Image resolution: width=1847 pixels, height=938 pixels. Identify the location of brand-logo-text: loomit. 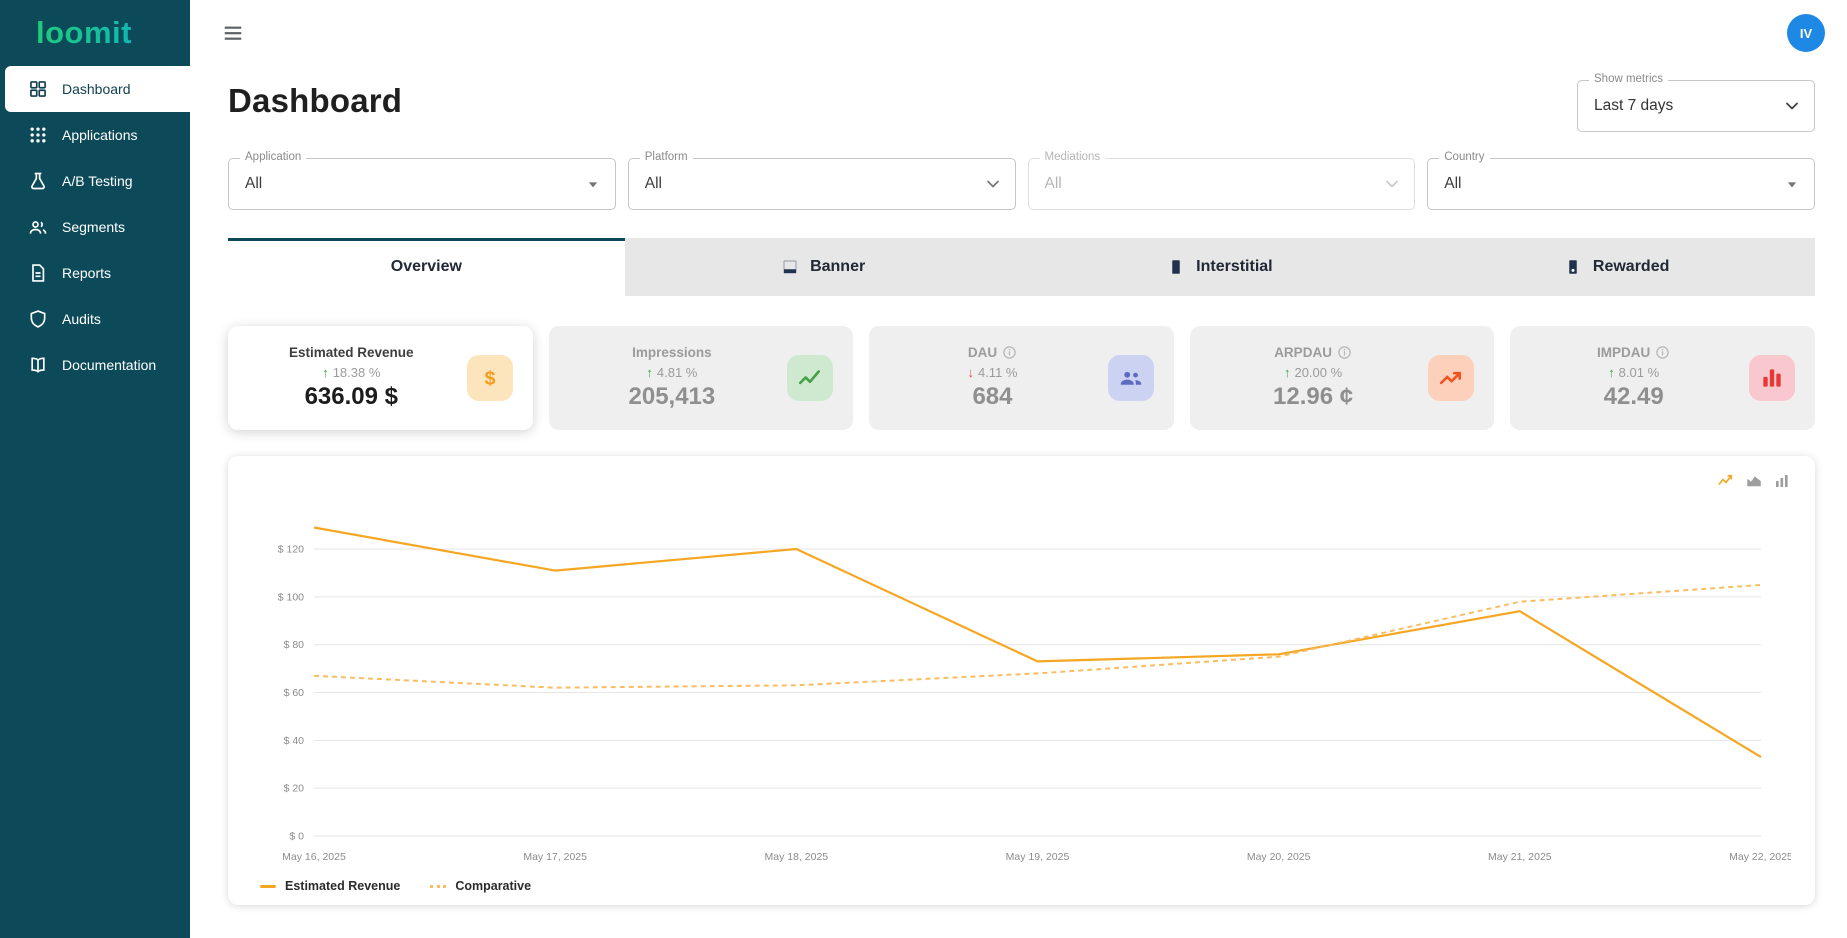
(84, 33).